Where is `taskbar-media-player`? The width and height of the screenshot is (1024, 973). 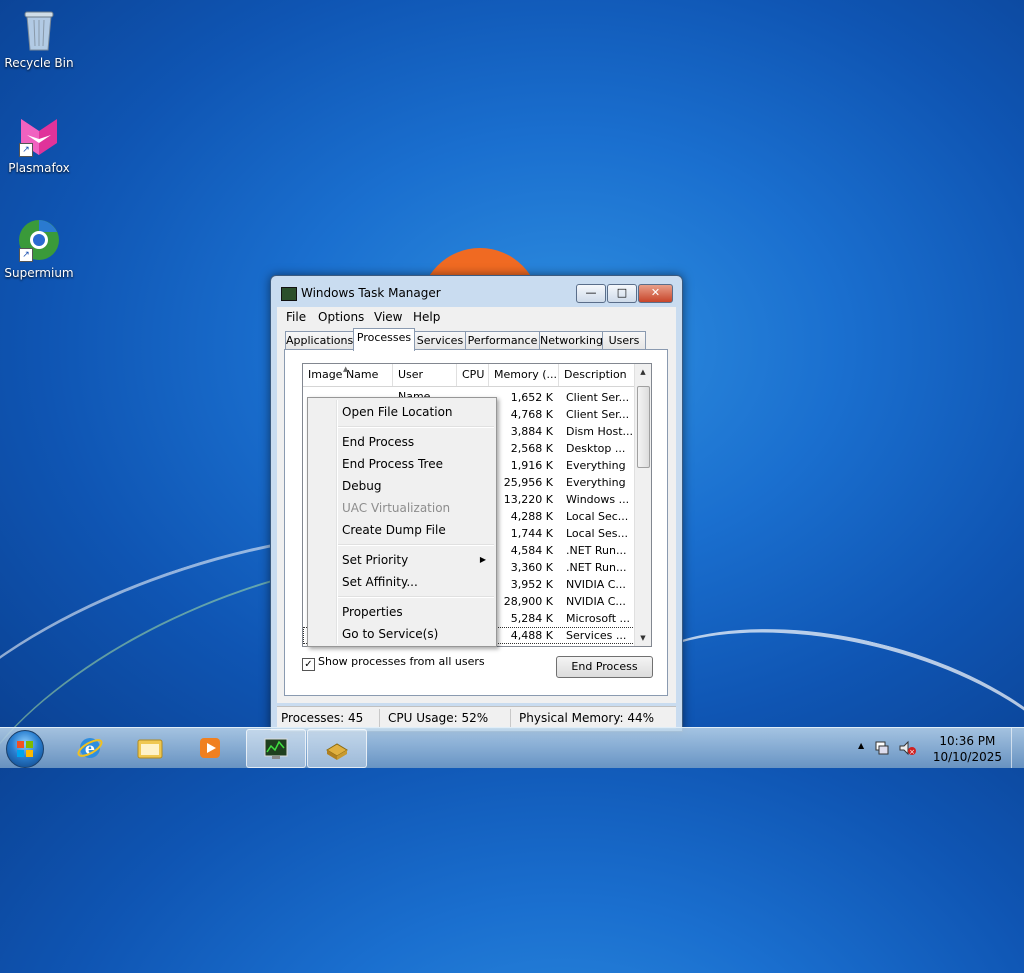
taskbar-media-player is located at coordinates (210, 747).